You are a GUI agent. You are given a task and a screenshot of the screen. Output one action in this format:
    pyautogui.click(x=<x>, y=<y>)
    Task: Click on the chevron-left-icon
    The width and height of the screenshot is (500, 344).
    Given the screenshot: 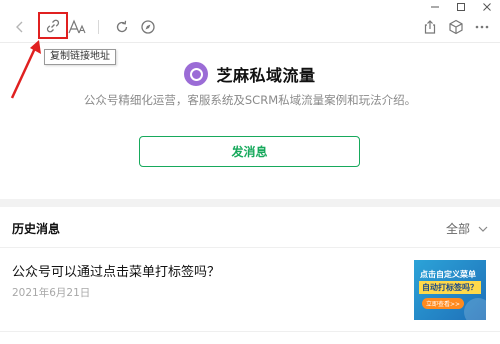 What is the action you would take?
    pyautogui.click(x=20, y=27)
    